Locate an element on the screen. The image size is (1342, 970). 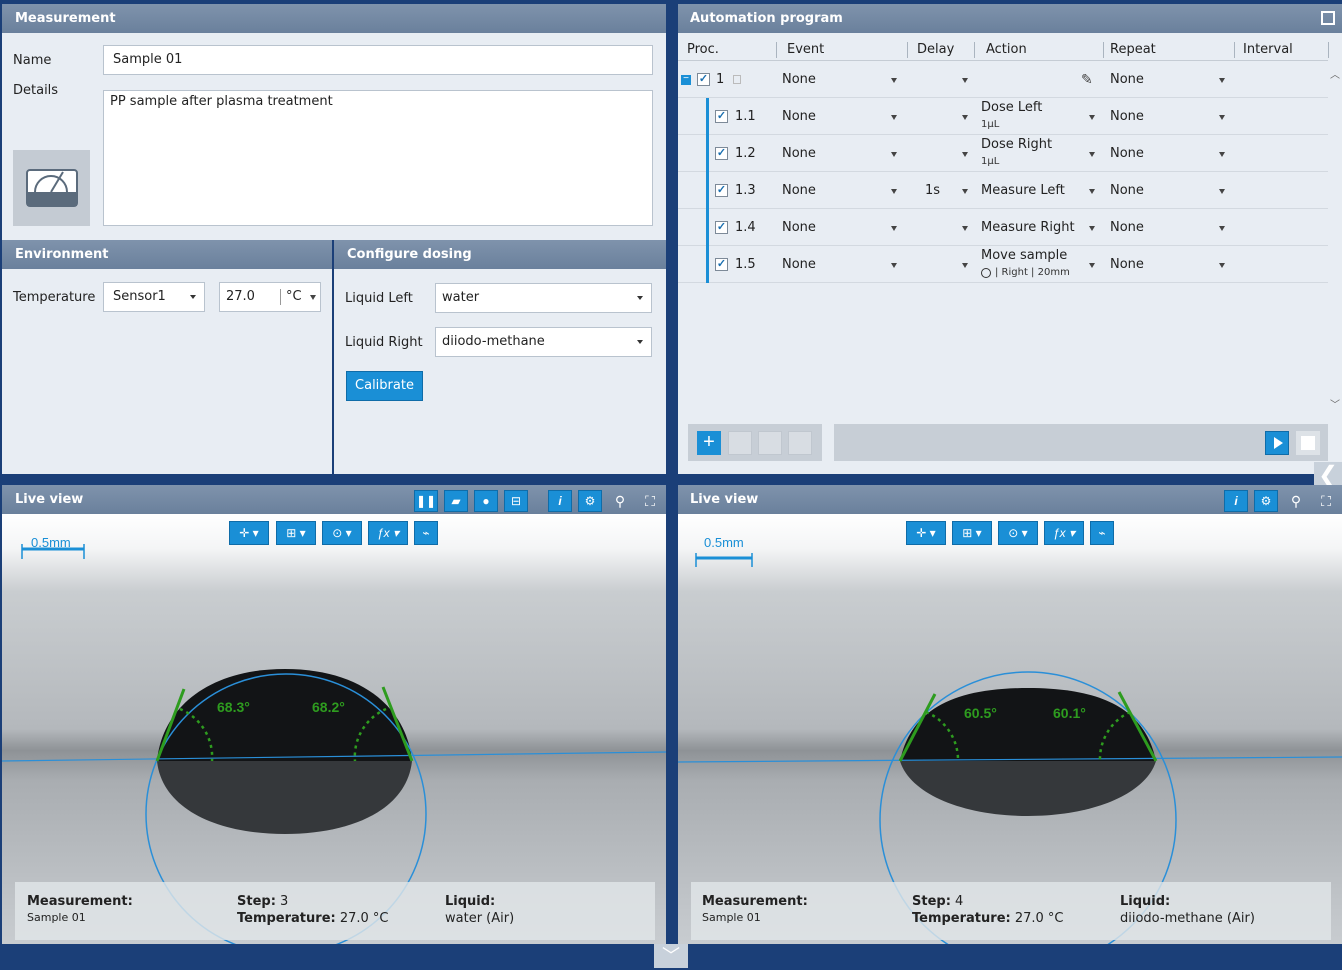
info-temperature-label: Temperature: is located at coordinates (961, 918).